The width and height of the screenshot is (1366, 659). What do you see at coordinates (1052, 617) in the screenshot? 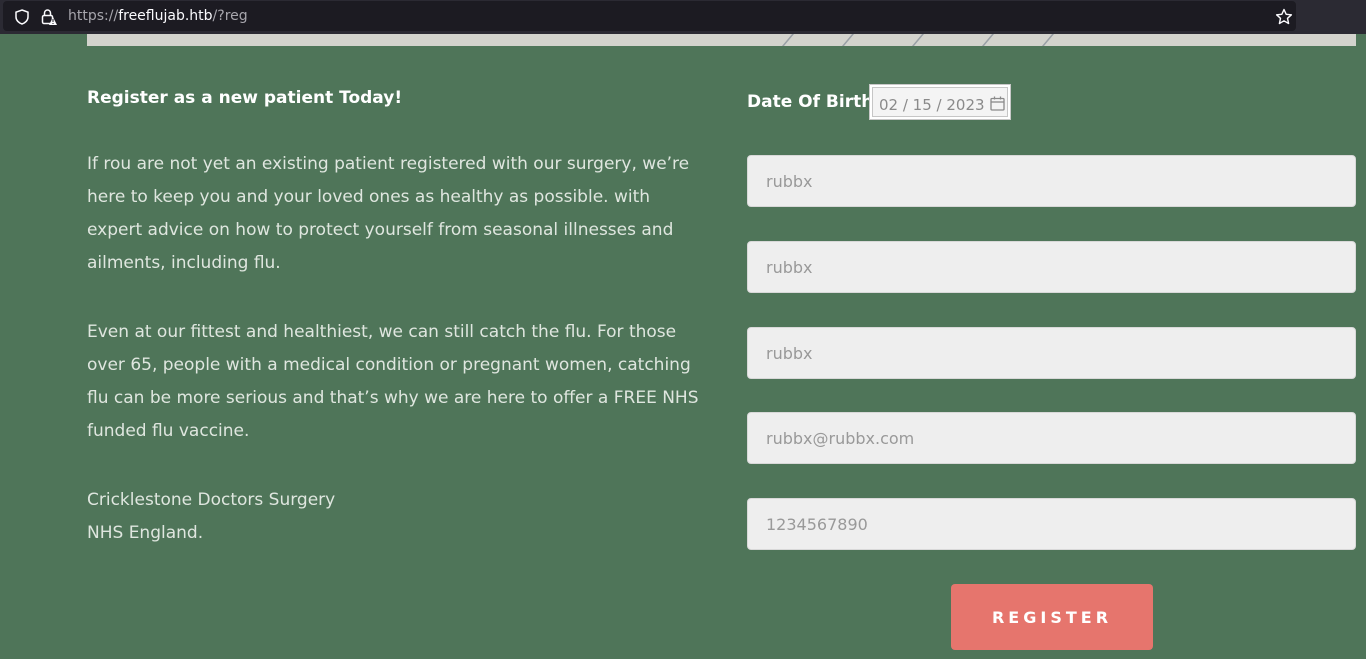
I see `register-button: REGISTER` at bounding box center [1052, 617].